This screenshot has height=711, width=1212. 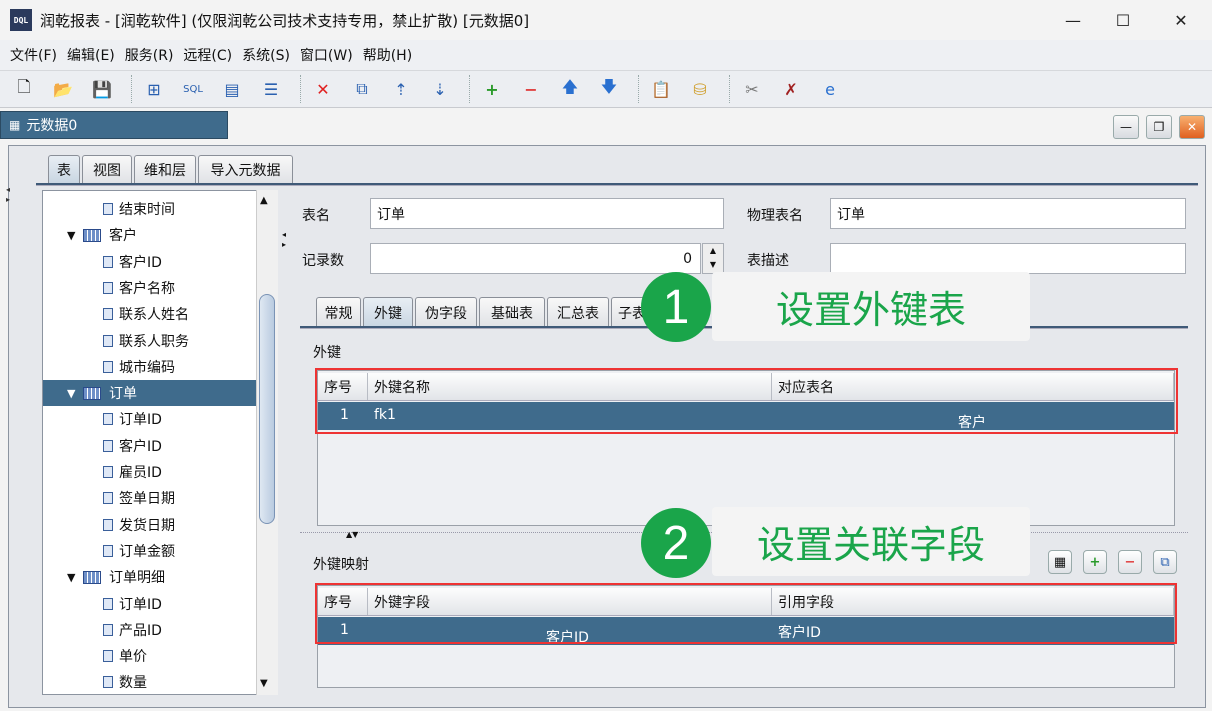 I want to click on window-title: 润乾报表 - [润乾软件] (仅限润乾公司技术支持专用，禁止扩散) [元数据0], so click(x=285, y=21).